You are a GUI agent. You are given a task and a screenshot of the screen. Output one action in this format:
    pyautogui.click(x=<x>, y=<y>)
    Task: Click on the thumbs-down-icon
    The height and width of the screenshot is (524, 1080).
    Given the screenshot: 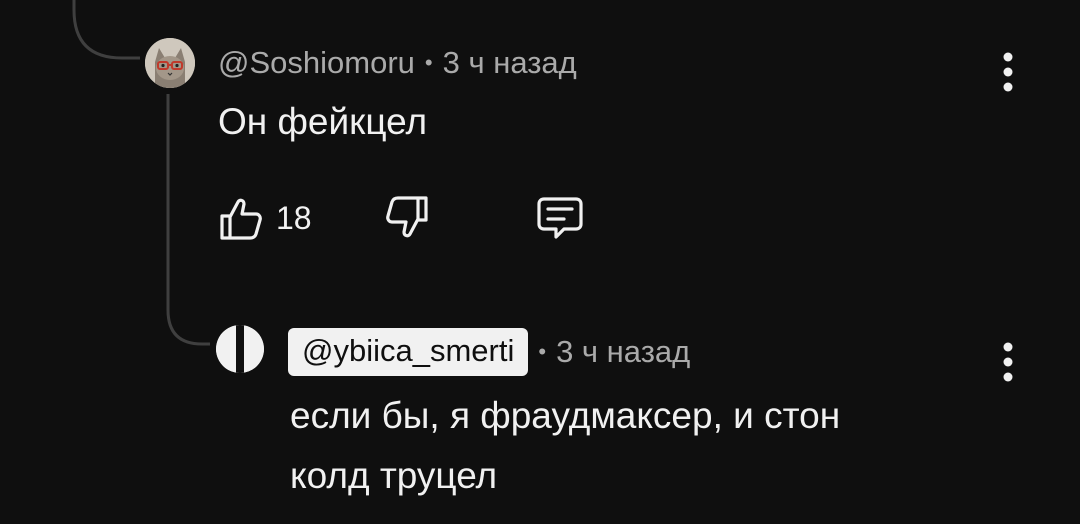 What is the action you would take?
    pyautogui.click(x=407, y=217)
    